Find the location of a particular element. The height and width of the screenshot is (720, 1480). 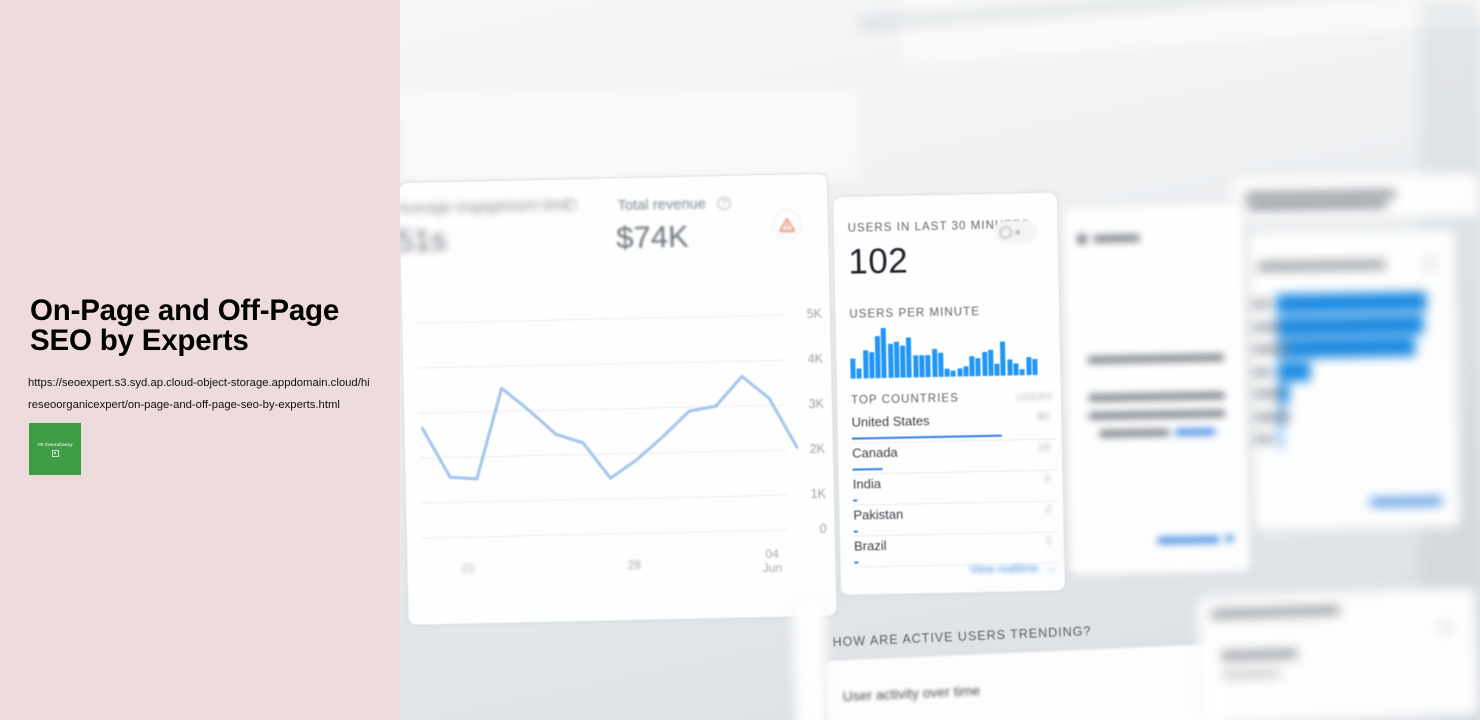

dashboard-left-sliver-card is located at coordinates (810, 659).